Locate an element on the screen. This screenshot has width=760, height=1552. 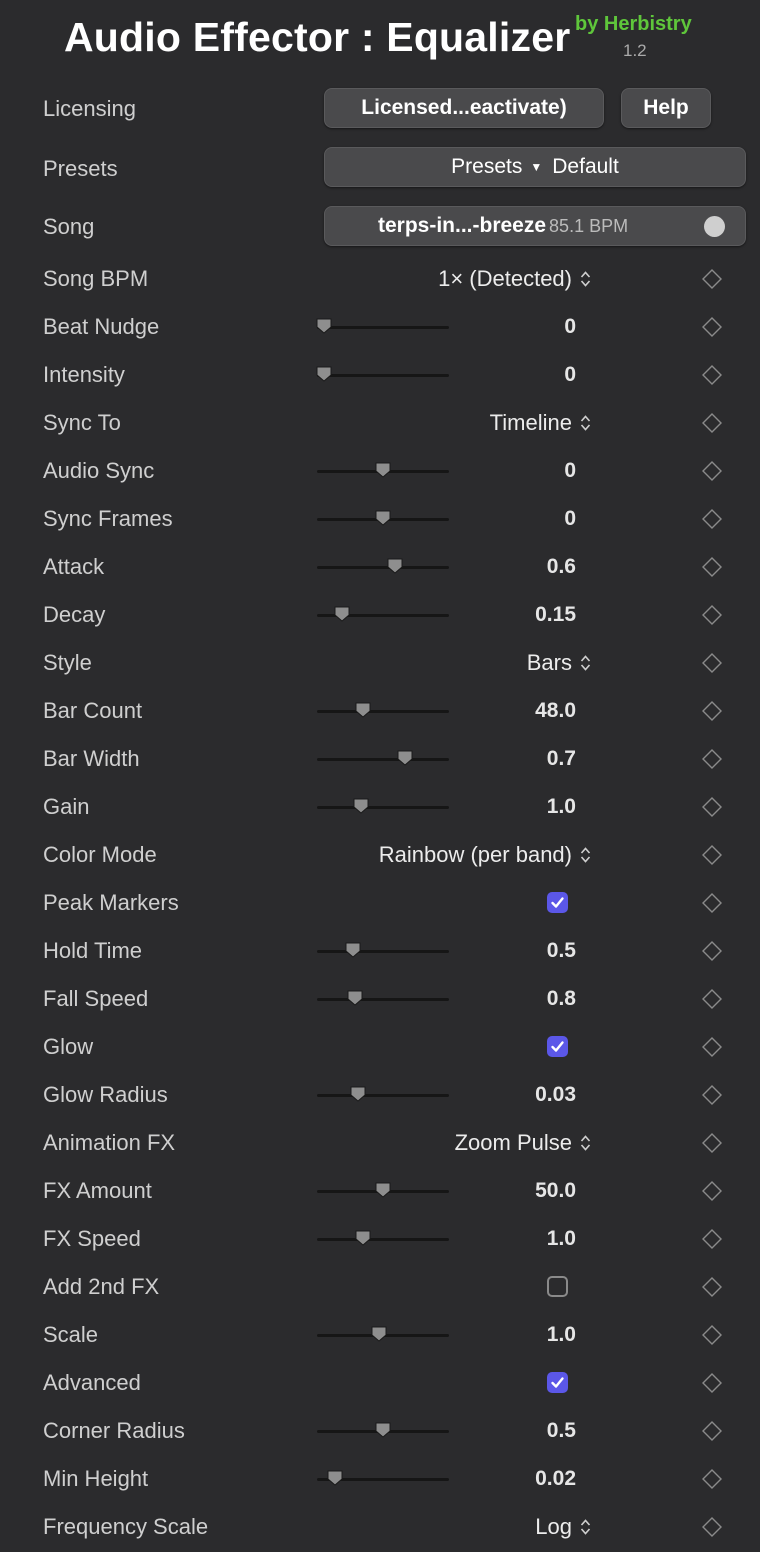
param-row-intensity: Intensity 0 is located at coordinates (380, 375).